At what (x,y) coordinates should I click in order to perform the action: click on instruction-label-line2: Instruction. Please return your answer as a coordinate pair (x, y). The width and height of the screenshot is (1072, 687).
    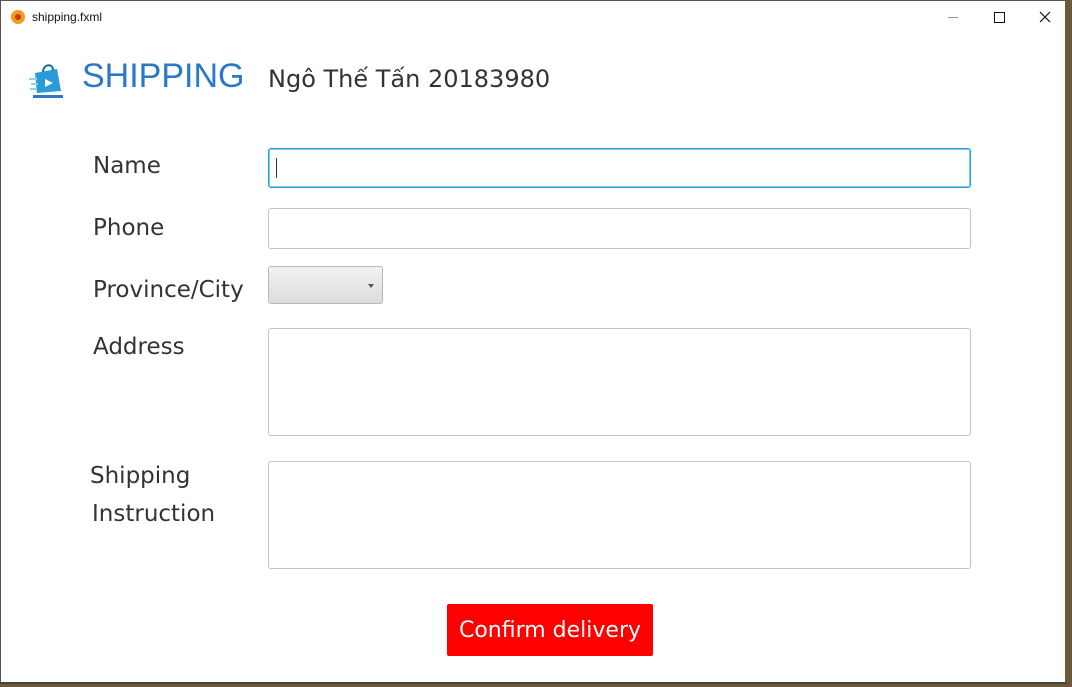
    Looking at the image, I should click on (154, 514).